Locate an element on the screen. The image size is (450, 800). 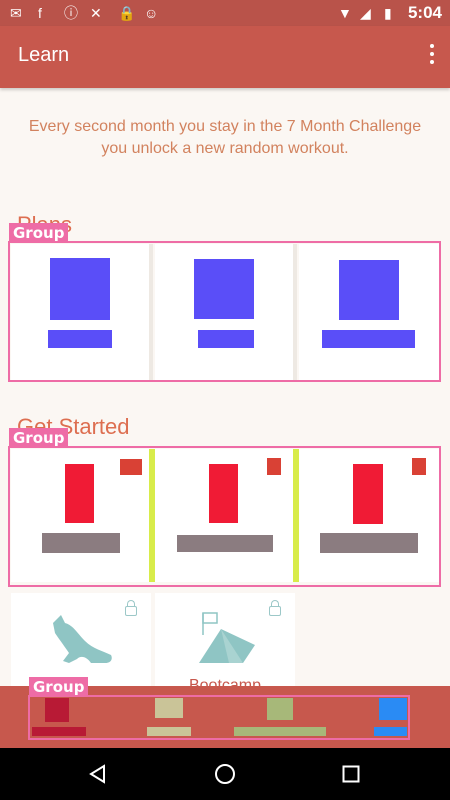
back-icon is located at coordinates (98, 774).